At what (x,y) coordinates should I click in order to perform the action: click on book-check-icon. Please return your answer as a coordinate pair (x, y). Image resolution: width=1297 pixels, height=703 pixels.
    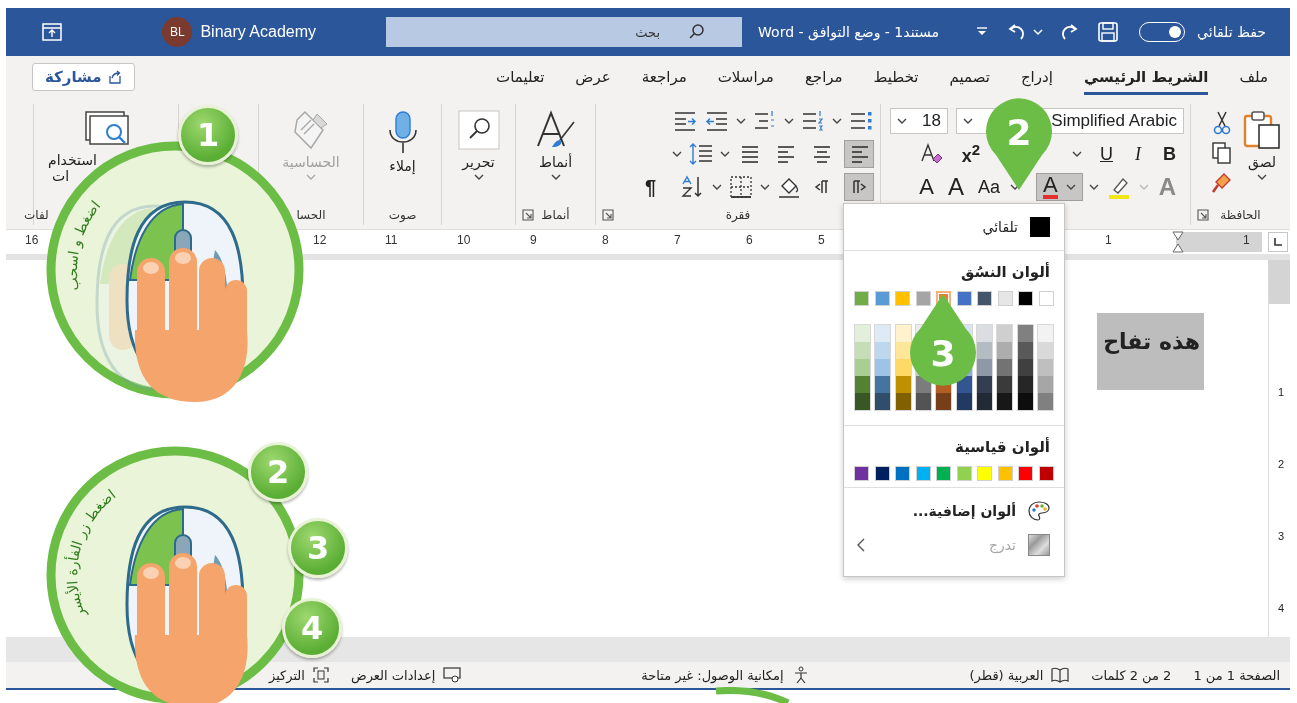
    Looking at the image, I should click on (1060, 675).